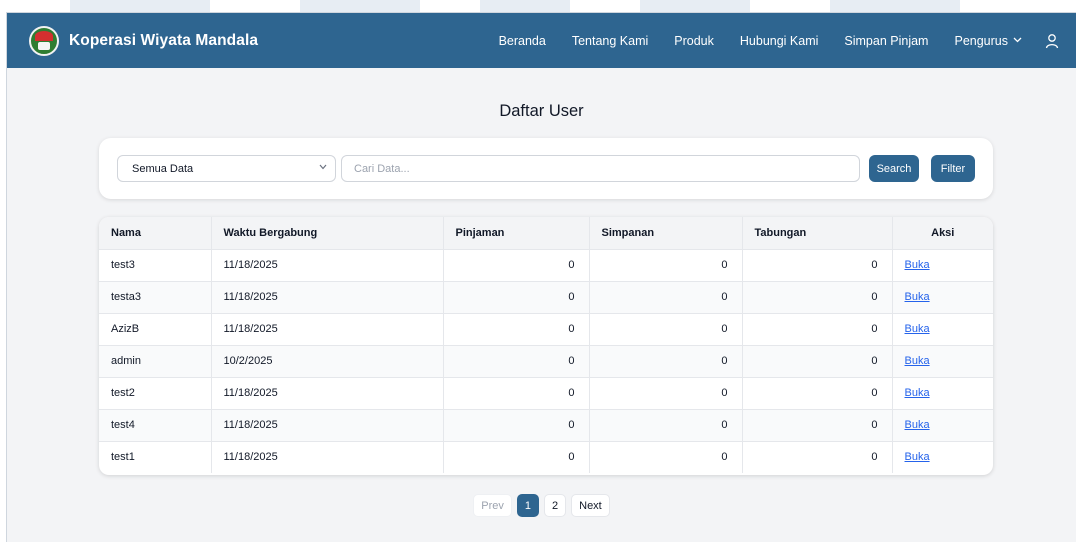 The height and width of the screenshot is (542, 1076). What do you see at coordinates (555, 505) in the screenshot?
I see `page-button-2: 2` at bounding box center [555, 505].